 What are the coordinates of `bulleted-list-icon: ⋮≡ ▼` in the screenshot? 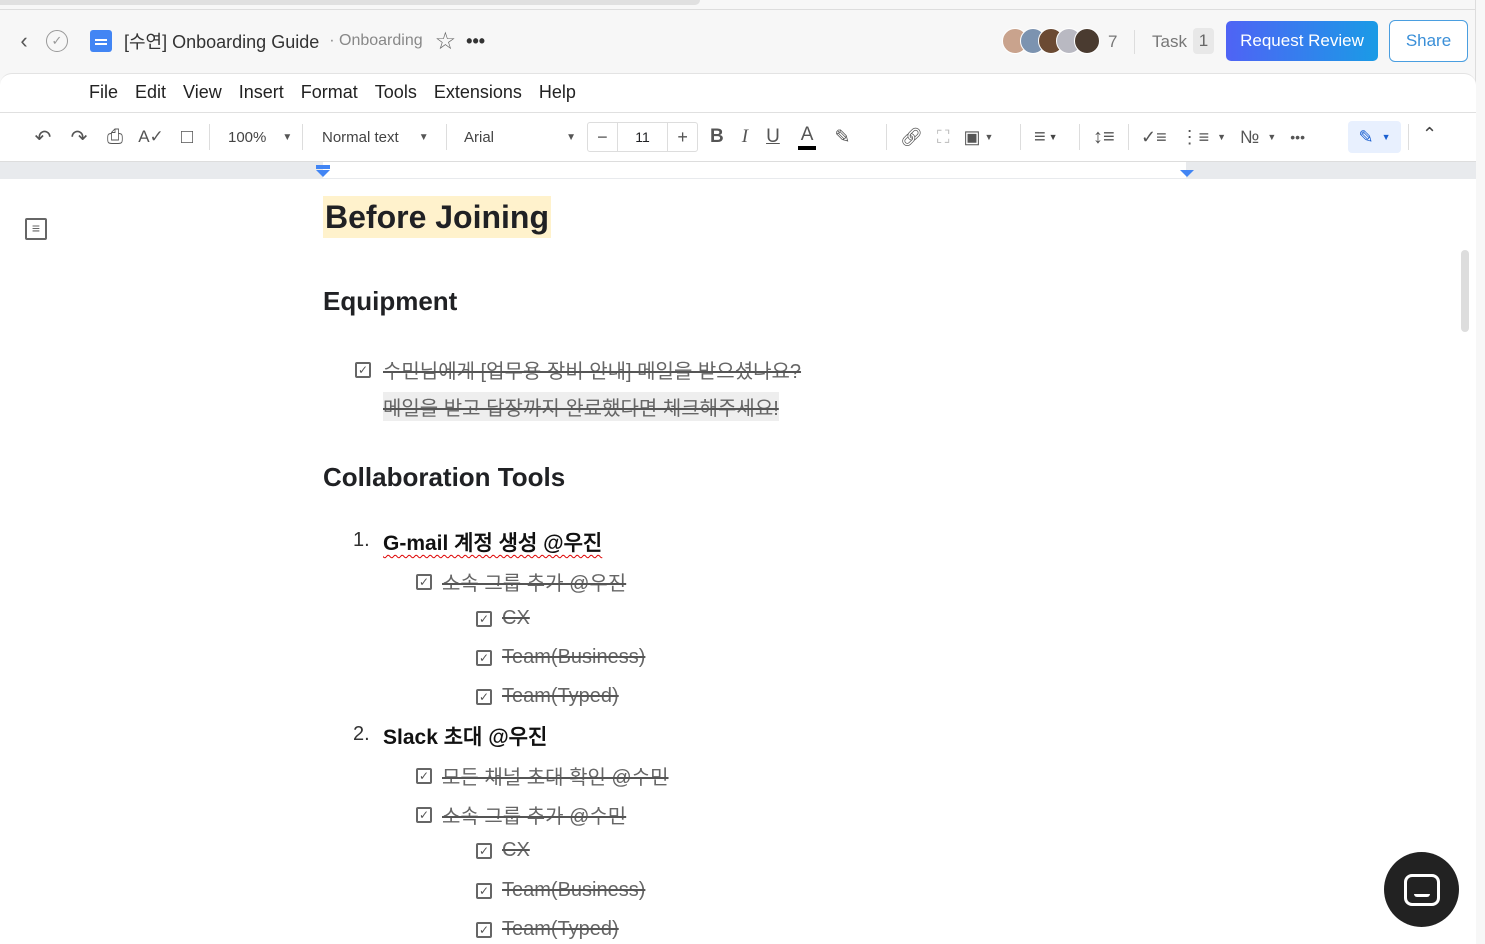 It's located at (1203, 137).